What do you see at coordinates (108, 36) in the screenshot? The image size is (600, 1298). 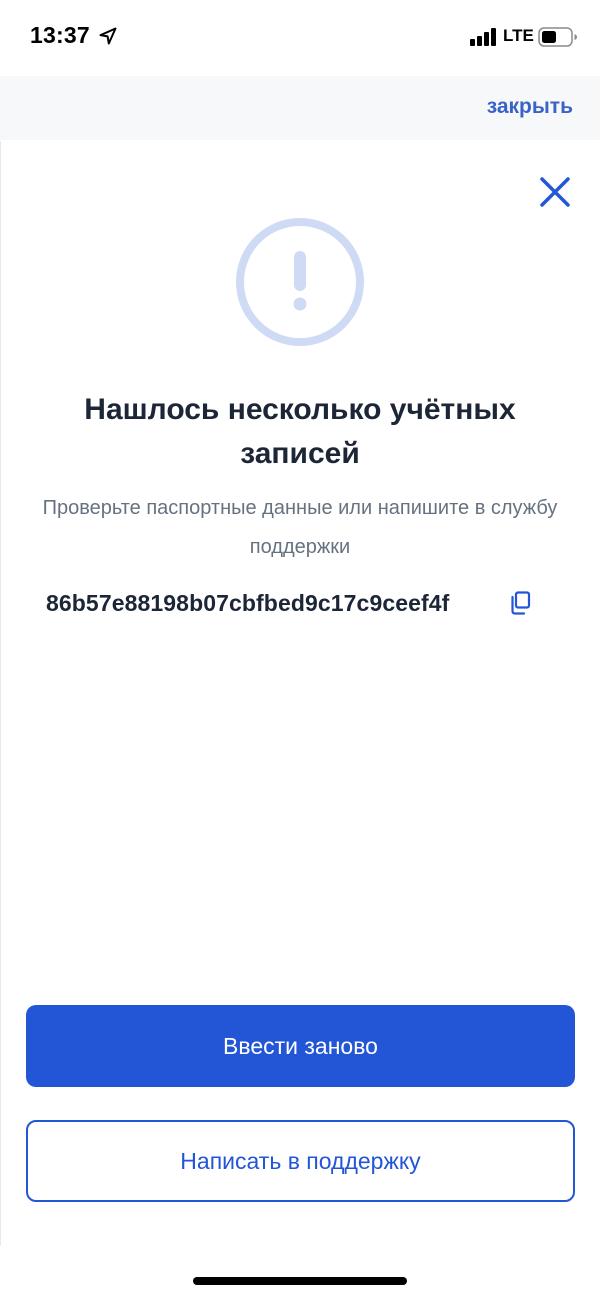 I see `location-arrow-icon` at bounding box center [108, 36].